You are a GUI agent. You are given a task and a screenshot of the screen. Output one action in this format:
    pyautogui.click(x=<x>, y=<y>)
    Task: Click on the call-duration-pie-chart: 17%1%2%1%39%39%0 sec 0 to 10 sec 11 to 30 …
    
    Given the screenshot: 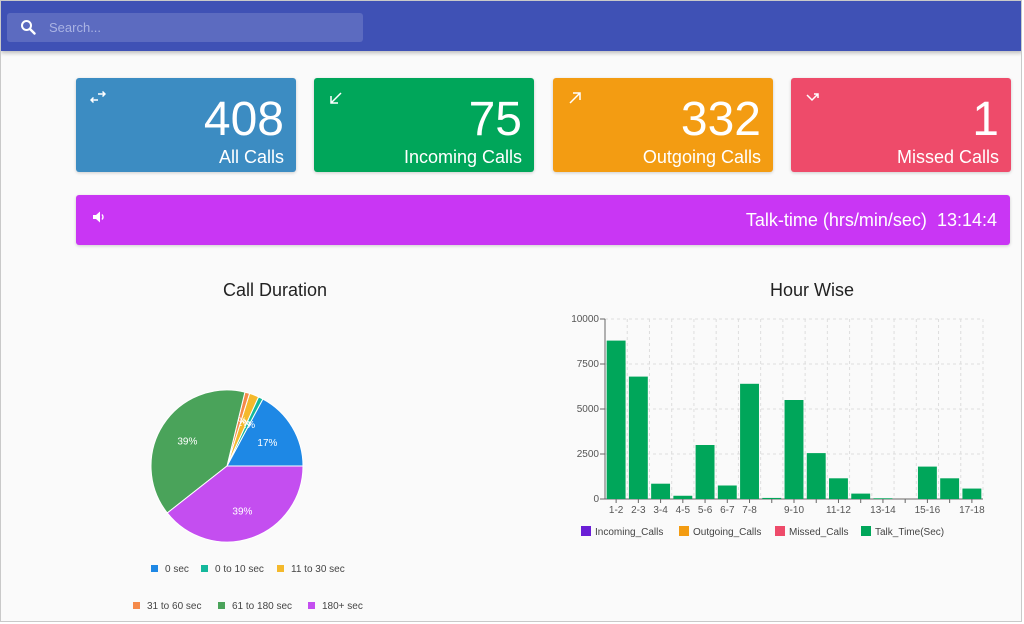 What is the action you would take?
    pyautogui.click(x=248, y=500)
    